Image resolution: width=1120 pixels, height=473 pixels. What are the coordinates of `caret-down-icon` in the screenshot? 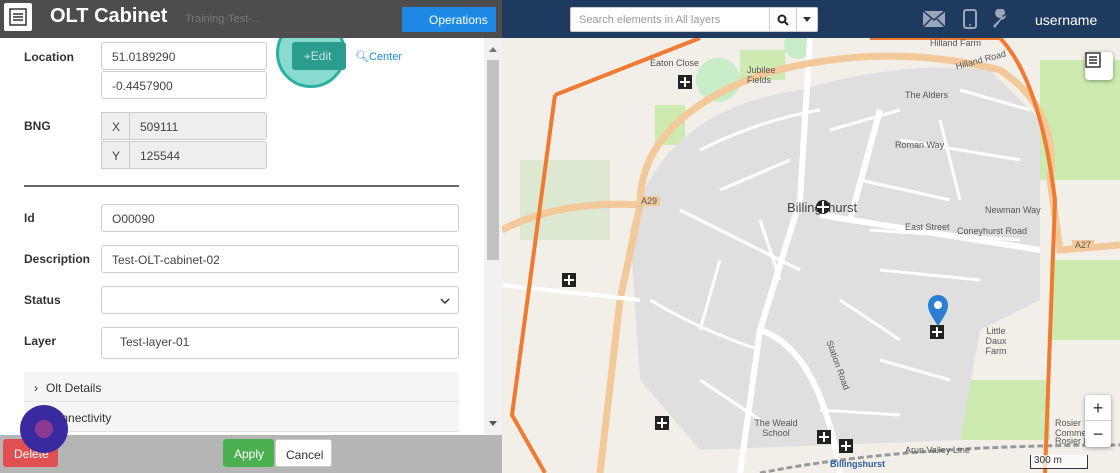 It's located at (807, 19).